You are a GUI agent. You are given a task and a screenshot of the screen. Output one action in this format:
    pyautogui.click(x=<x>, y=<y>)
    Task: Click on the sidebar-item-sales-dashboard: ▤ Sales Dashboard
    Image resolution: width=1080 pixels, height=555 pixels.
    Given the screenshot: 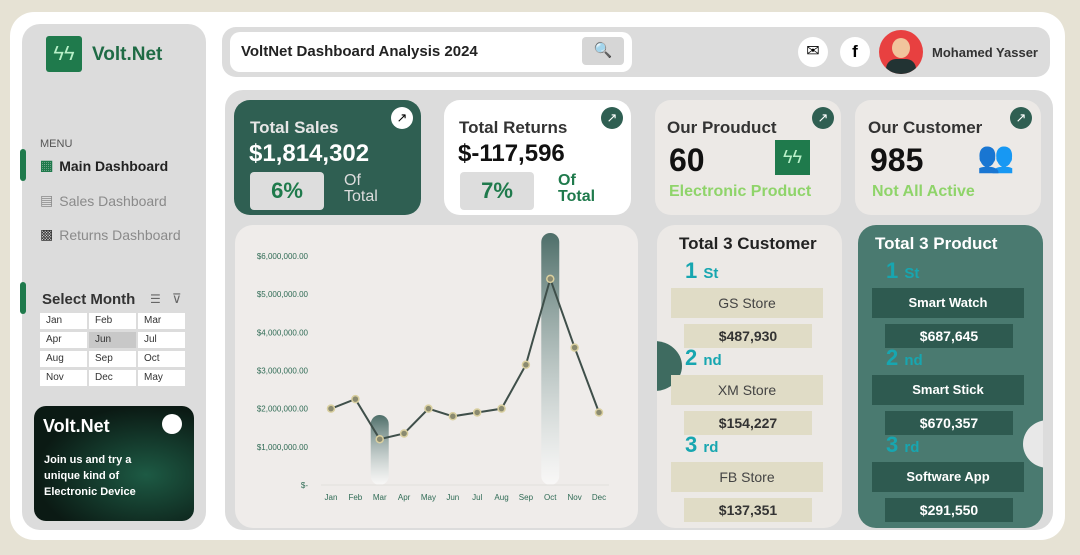 What is the action you would take?
    pyautogui.click(x=103, y=200)
    